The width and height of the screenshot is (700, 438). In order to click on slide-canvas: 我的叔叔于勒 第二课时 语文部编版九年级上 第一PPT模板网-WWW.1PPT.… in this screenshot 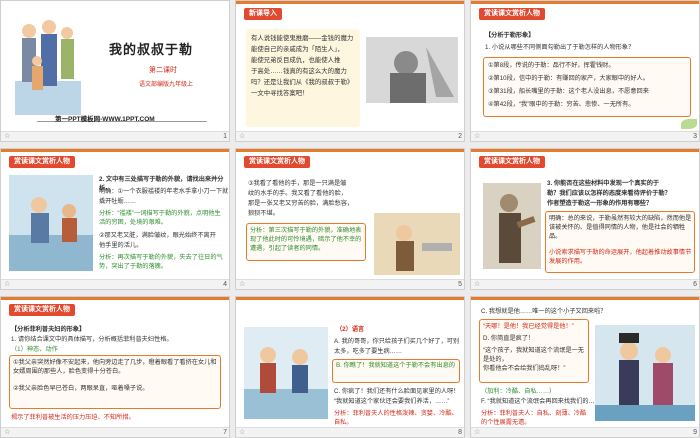, I will do `click(115, 67)`.